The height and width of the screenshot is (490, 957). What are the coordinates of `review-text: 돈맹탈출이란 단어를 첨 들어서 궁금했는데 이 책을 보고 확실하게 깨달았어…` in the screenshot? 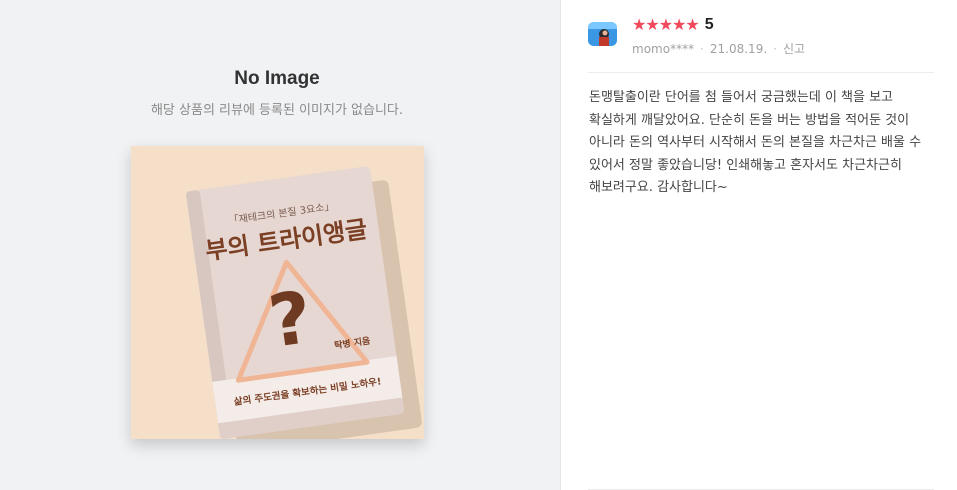 It's located at (755, 142).